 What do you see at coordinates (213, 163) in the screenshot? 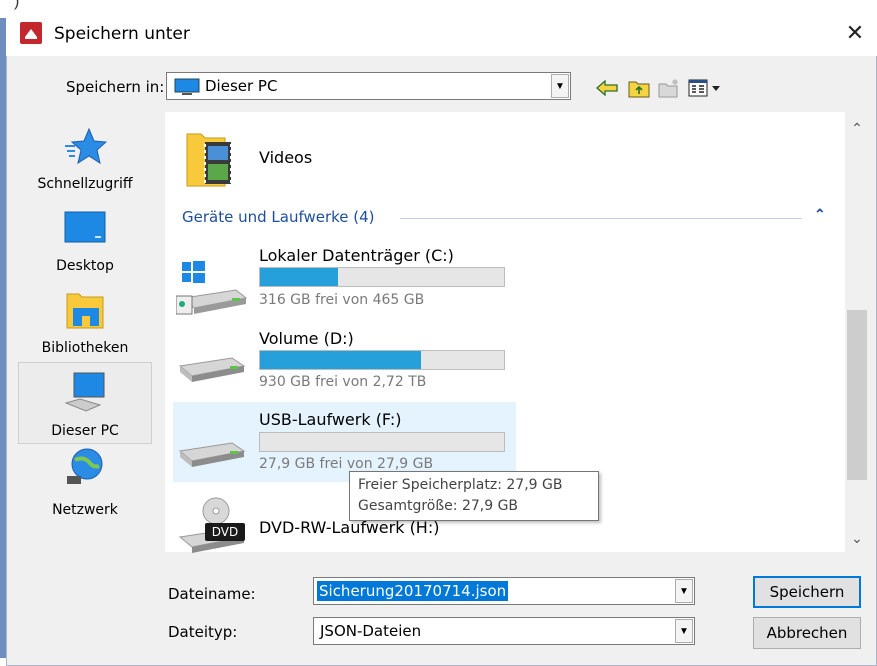
I see `videos-folder-icon` at bounding box center [213, 163].